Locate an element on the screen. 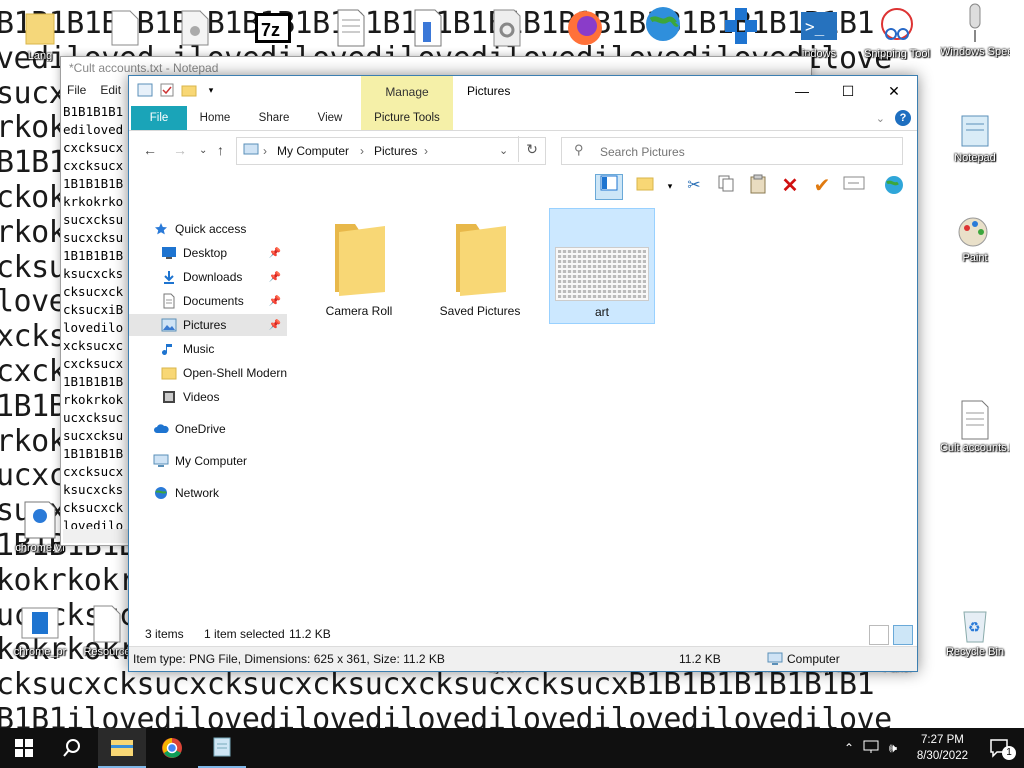  refresh-button: ↻ is located at coordinates (531, 149).